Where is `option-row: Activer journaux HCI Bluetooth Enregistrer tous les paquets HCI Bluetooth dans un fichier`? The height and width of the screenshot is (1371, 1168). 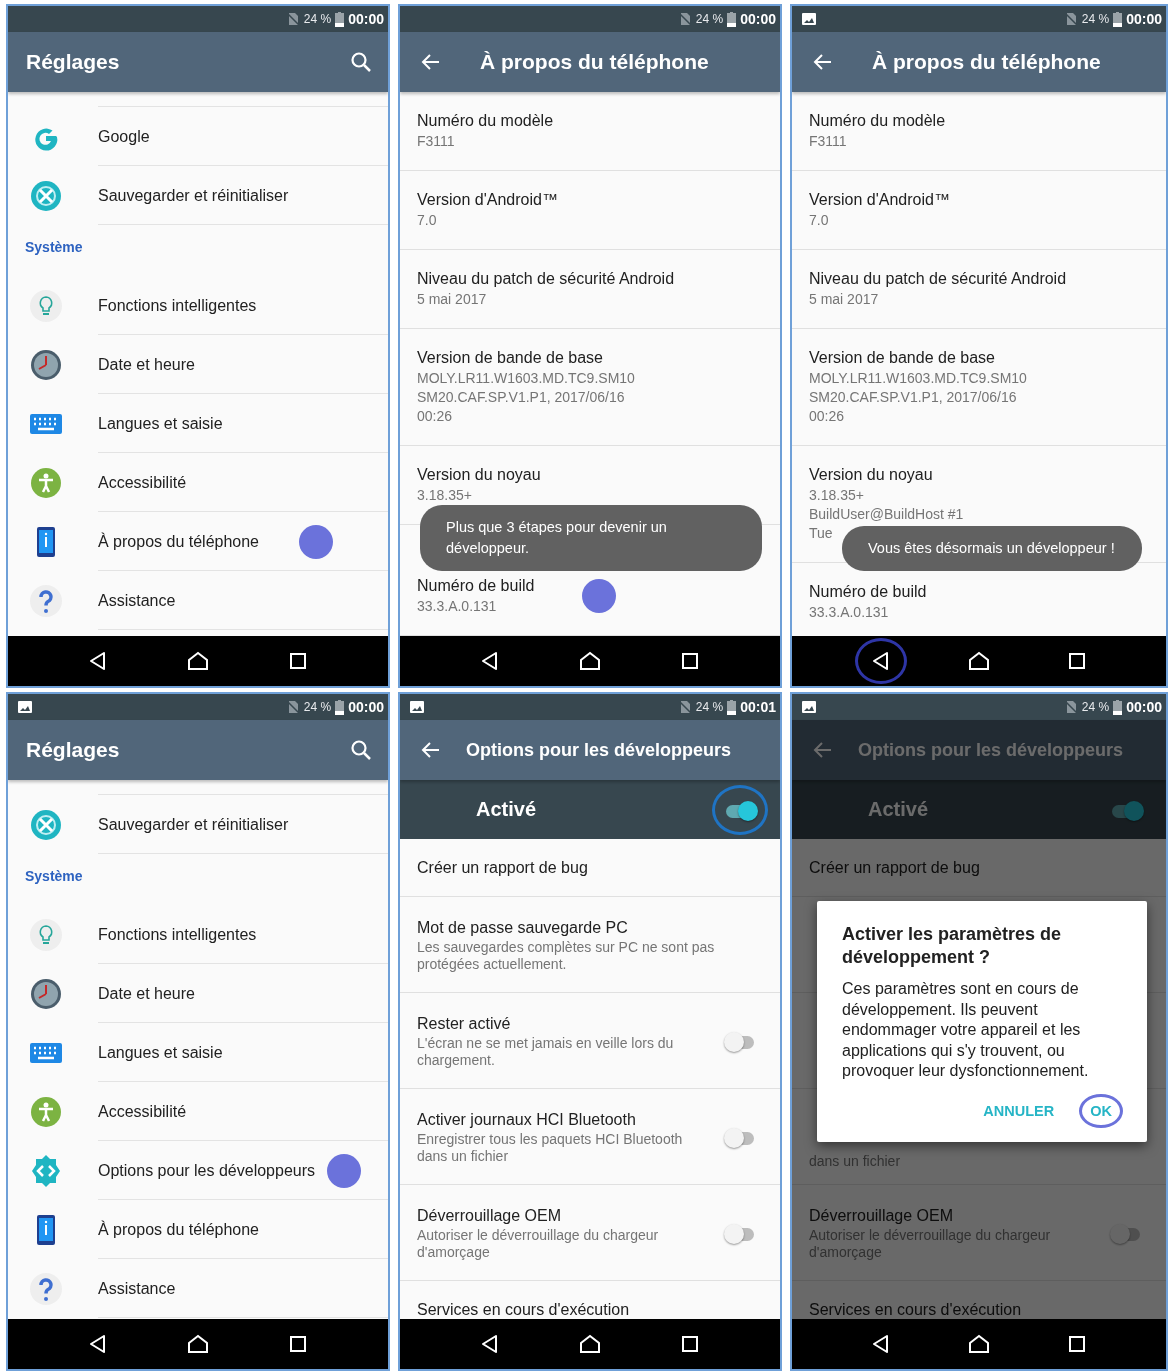 option-row: Activer journaux HCI Bluetooth Enregistrer tous les paquets HCI Bluetooth dans un fichier is located at coordinates (590, 1137).